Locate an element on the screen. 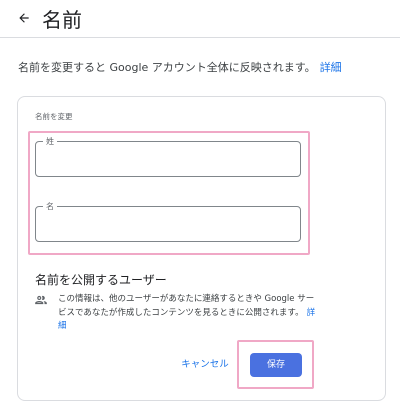 Image resolution: width=400 pixels, height=417 pixels. first-name-input is located at coordinates (166, 224).